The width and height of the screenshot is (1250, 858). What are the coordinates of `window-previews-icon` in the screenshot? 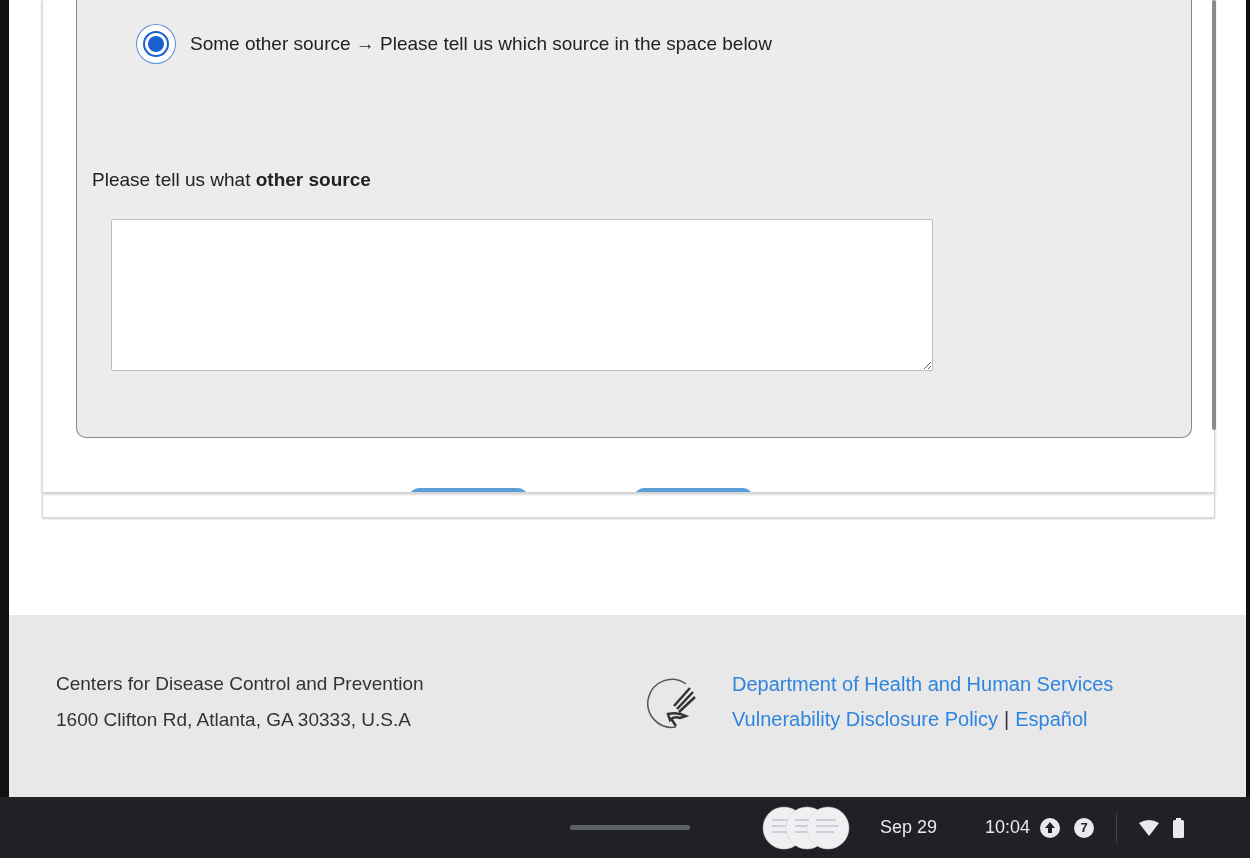 It's located at (807, 827).